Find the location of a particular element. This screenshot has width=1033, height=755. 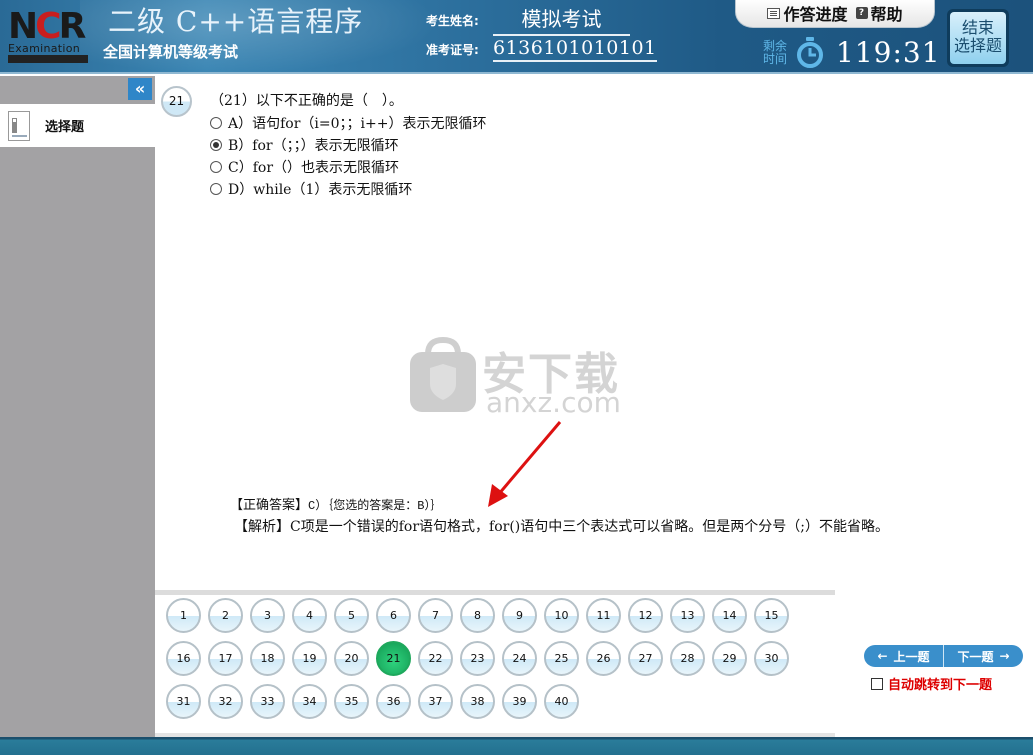

prev-question-button: ← 上一题 is located at coordinates (903, 656).